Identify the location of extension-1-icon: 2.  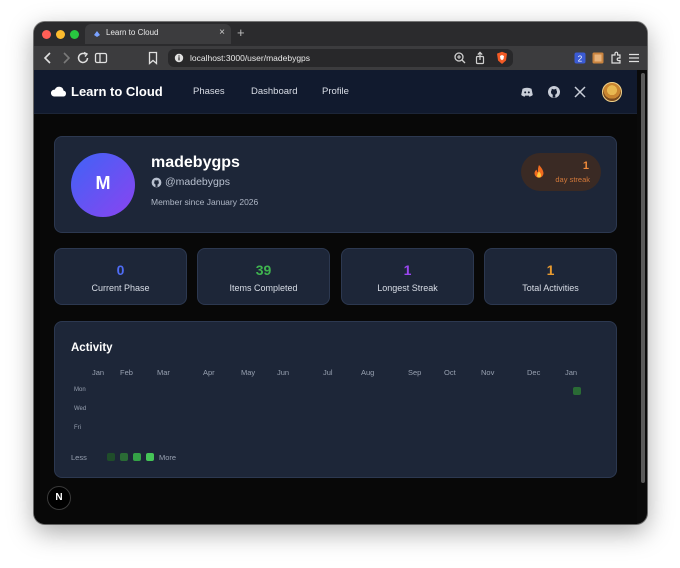
(580, 58).